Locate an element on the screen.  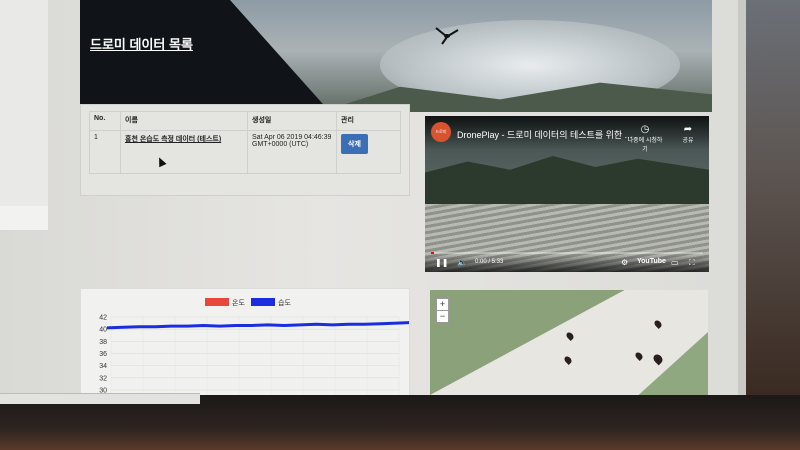
row-actions: 삭제 is located at coordinates (368, 152).